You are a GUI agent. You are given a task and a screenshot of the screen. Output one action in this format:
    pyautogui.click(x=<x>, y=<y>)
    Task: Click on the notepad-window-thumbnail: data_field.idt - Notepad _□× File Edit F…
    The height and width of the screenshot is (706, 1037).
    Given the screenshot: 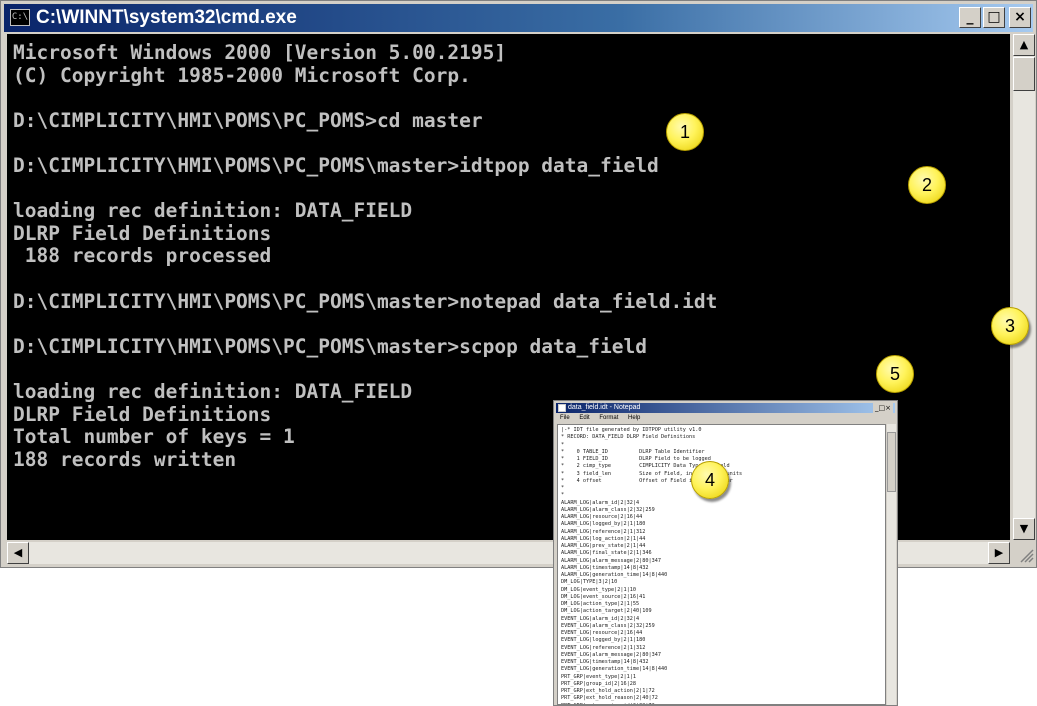 What is the action you would take?
    pyautogui.click(x=725, y=553)
    